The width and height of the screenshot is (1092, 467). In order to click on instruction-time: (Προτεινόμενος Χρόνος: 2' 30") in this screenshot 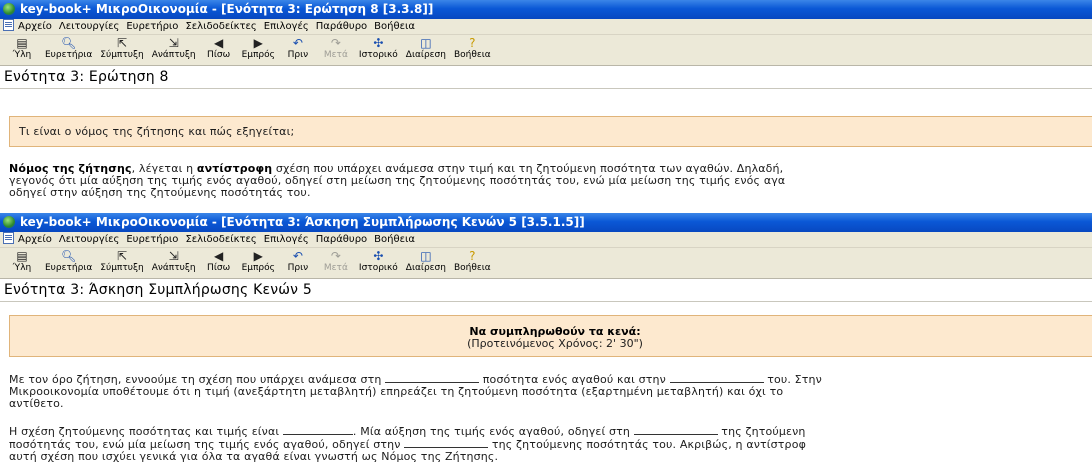, I will do `click(555, 343)`.